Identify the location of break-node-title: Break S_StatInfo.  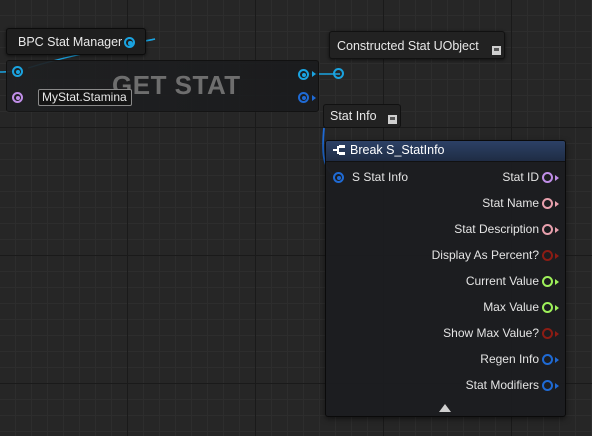
(397, 150).